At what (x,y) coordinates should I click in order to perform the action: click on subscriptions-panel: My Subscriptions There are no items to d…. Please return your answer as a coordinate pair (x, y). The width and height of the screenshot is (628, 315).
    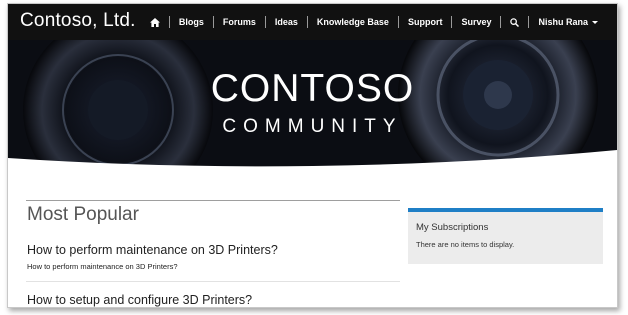
    Looking at the image, I should click on (505, 236).